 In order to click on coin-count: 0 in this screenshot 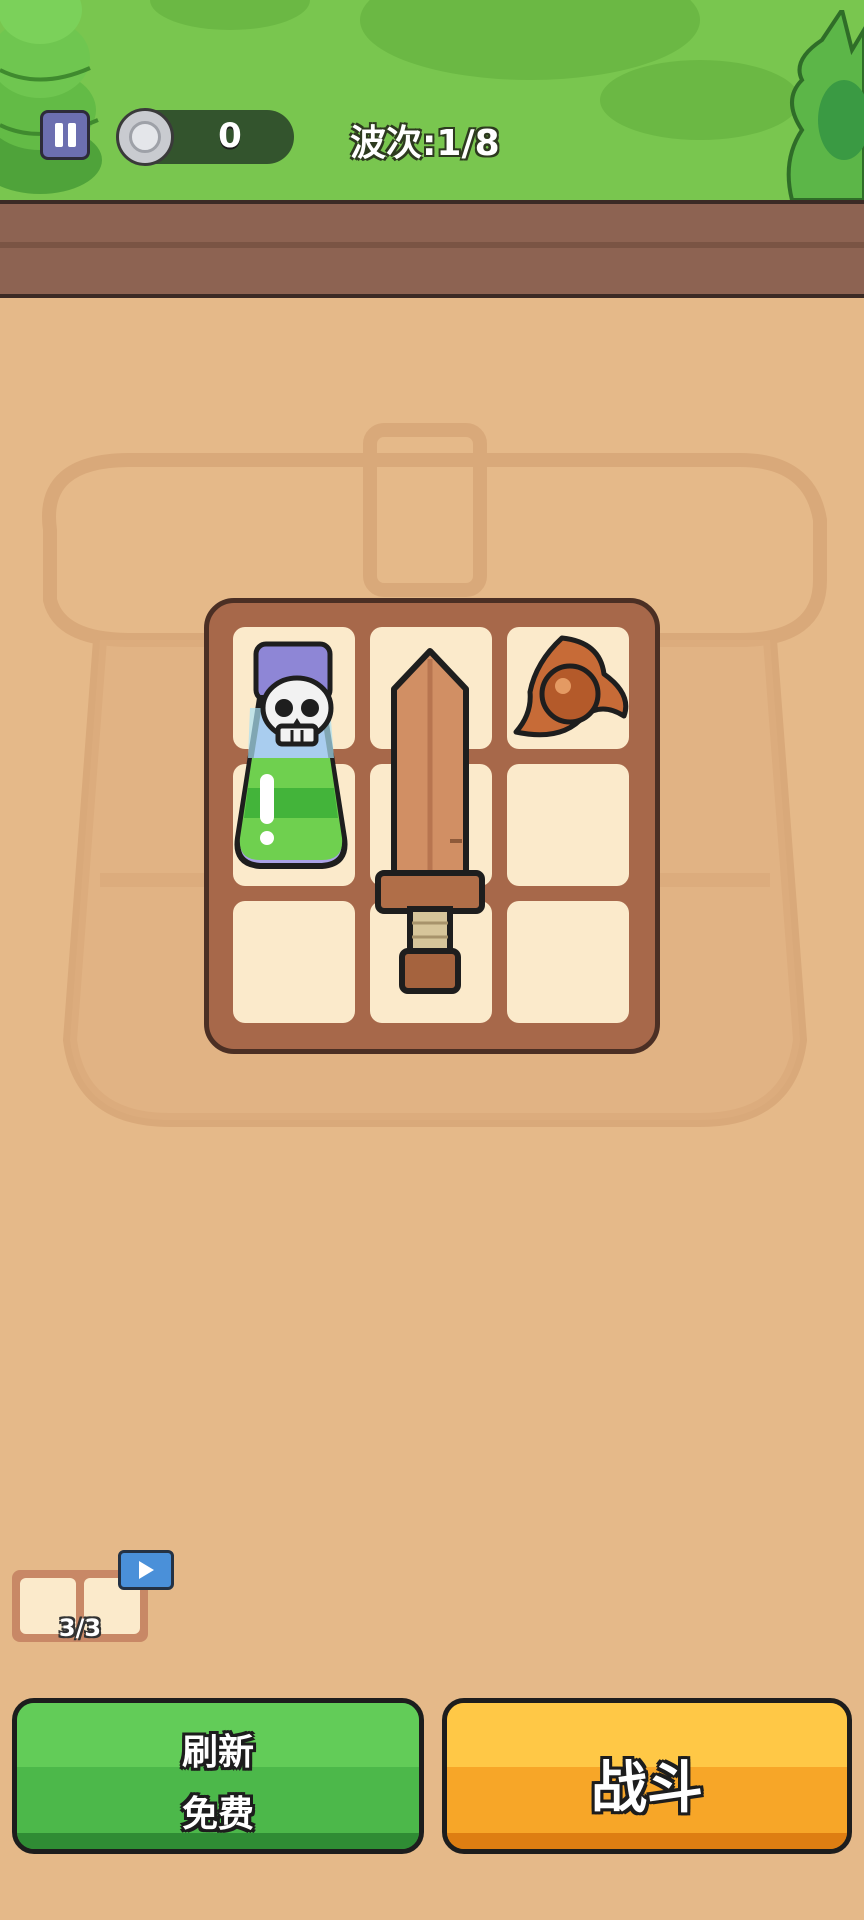, I will do `click(230, 136)`.